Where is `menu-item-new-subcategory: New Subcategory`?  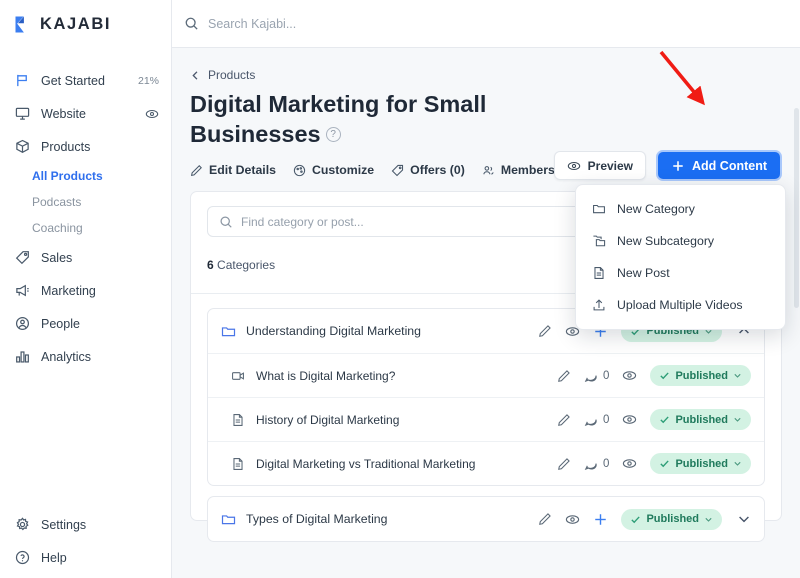
menu-item-new-subcategory: New Subcategory is located at coordinates (680, 241).